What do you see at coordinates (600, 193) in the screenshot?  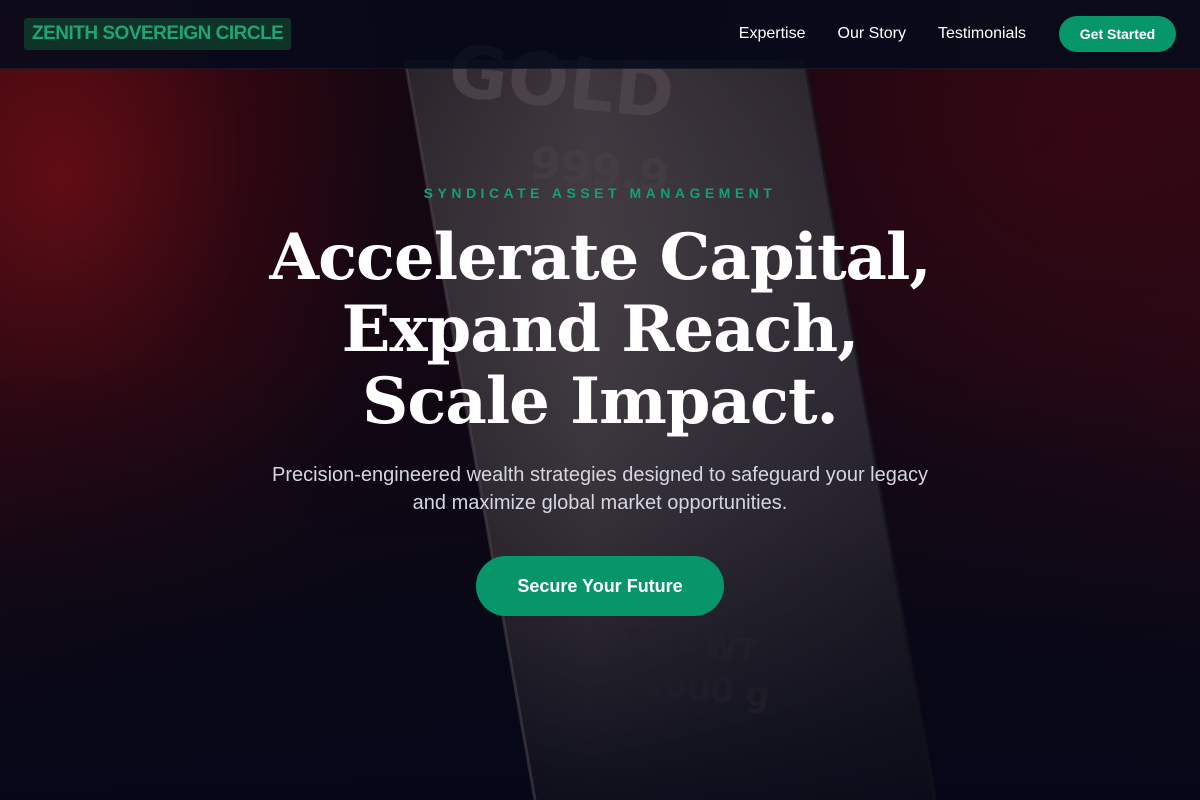 I see `hero-eyebrow: SYNDICATE ASSET MANAGEMENT` at bounding box center [600, 193].